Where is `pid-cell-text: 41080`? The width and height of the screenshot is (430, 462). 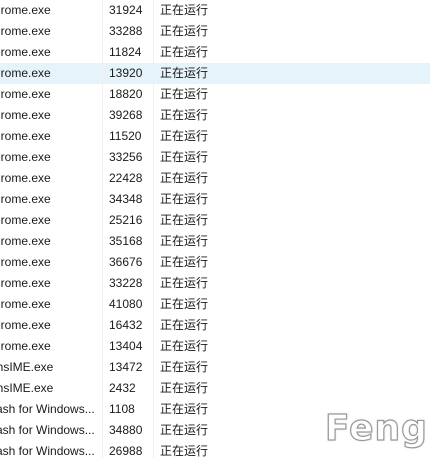
pid-cell-text: 41080 is located at coordinates (126, 304).